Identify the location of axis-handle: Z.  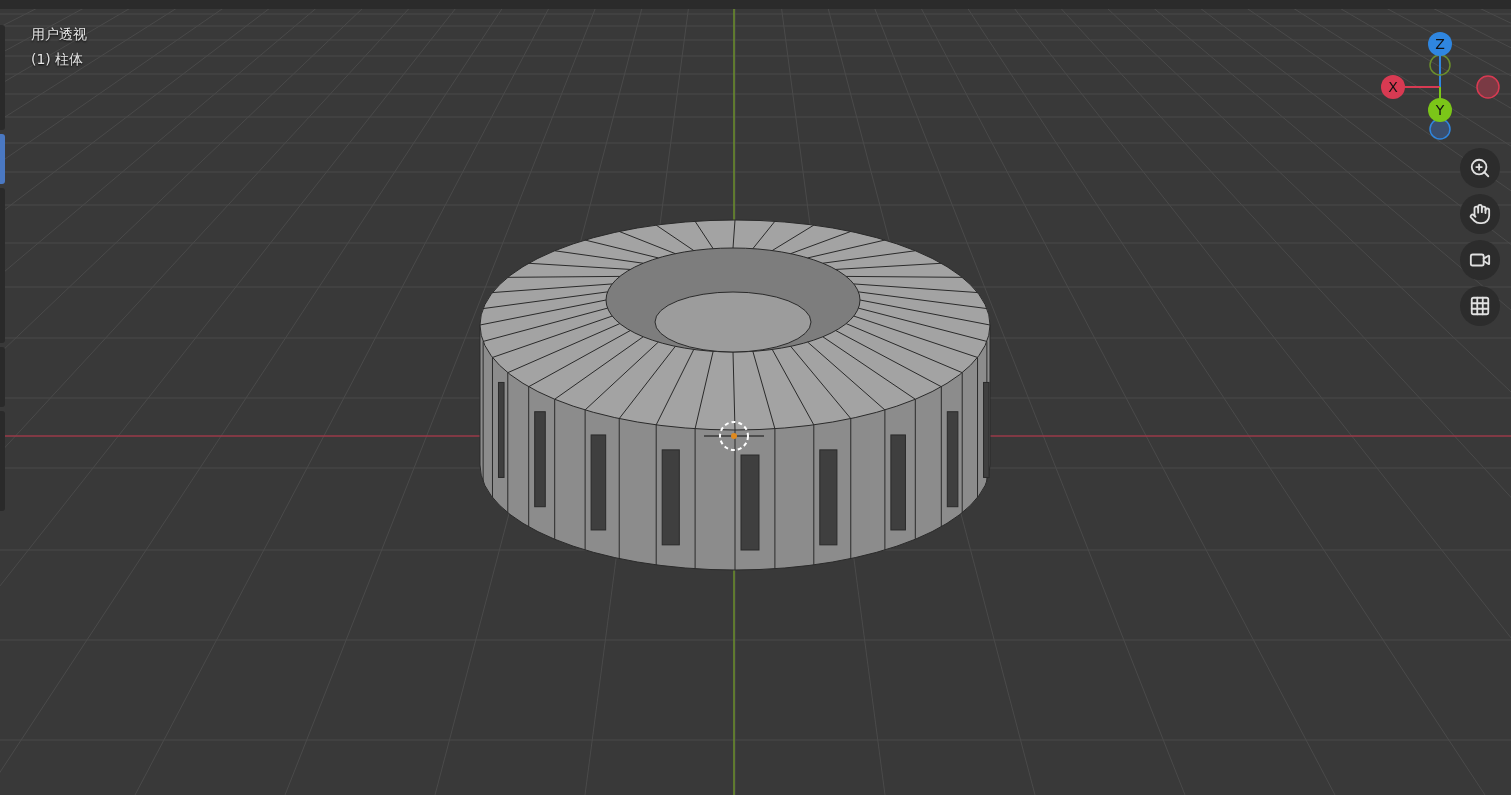
(1440, 44).